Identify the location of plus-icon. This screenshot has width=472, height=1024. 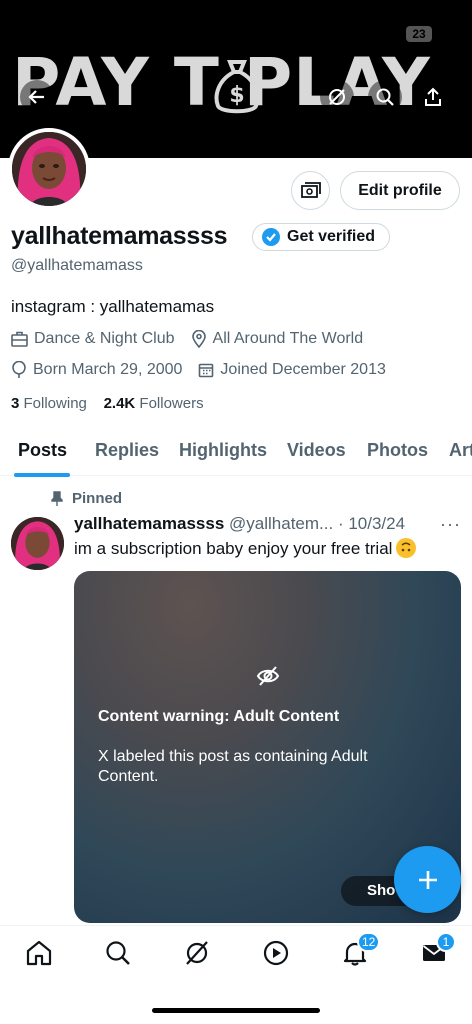
(427, 879).